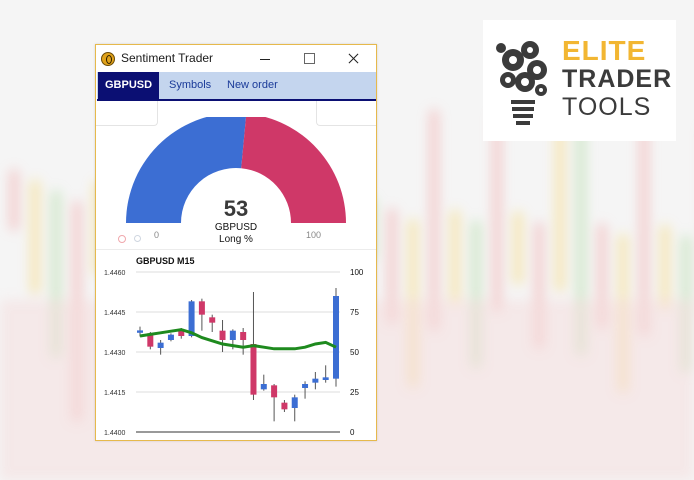  I want to click on gauge-value: 53, so click(236, 208).